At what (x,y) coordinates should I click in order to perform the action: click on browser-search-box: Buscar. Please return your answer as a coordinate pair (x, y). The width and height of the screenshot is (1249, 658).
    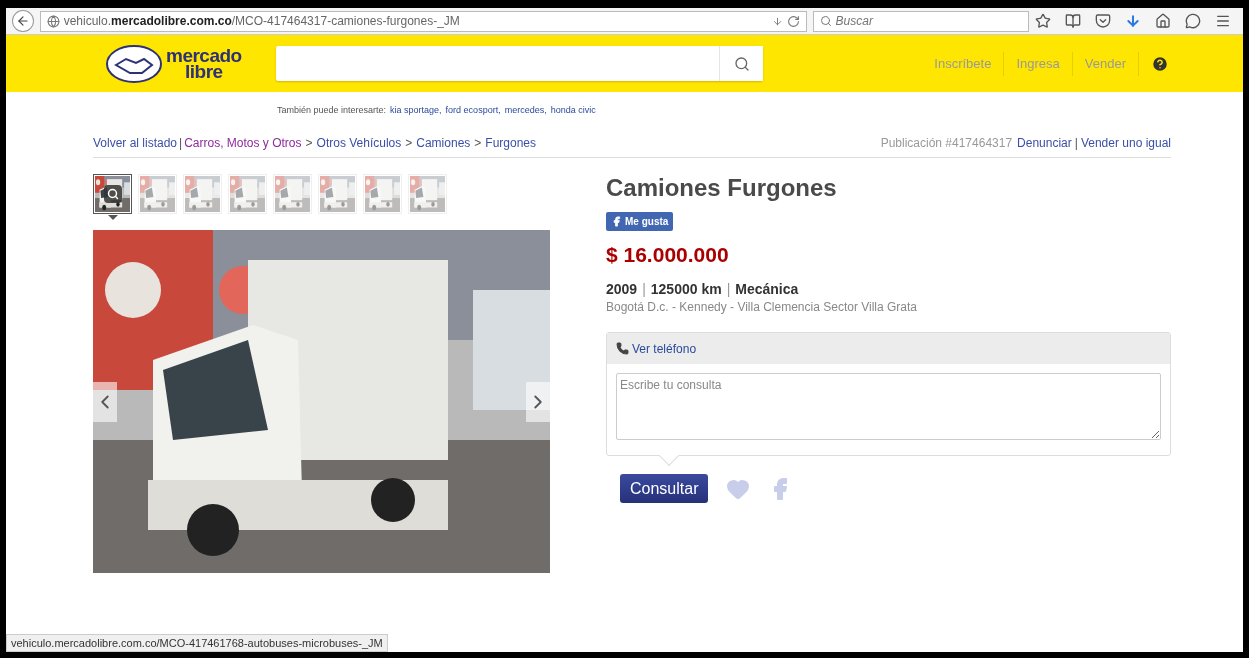
    Looking at the image, I should click on (920, 21).